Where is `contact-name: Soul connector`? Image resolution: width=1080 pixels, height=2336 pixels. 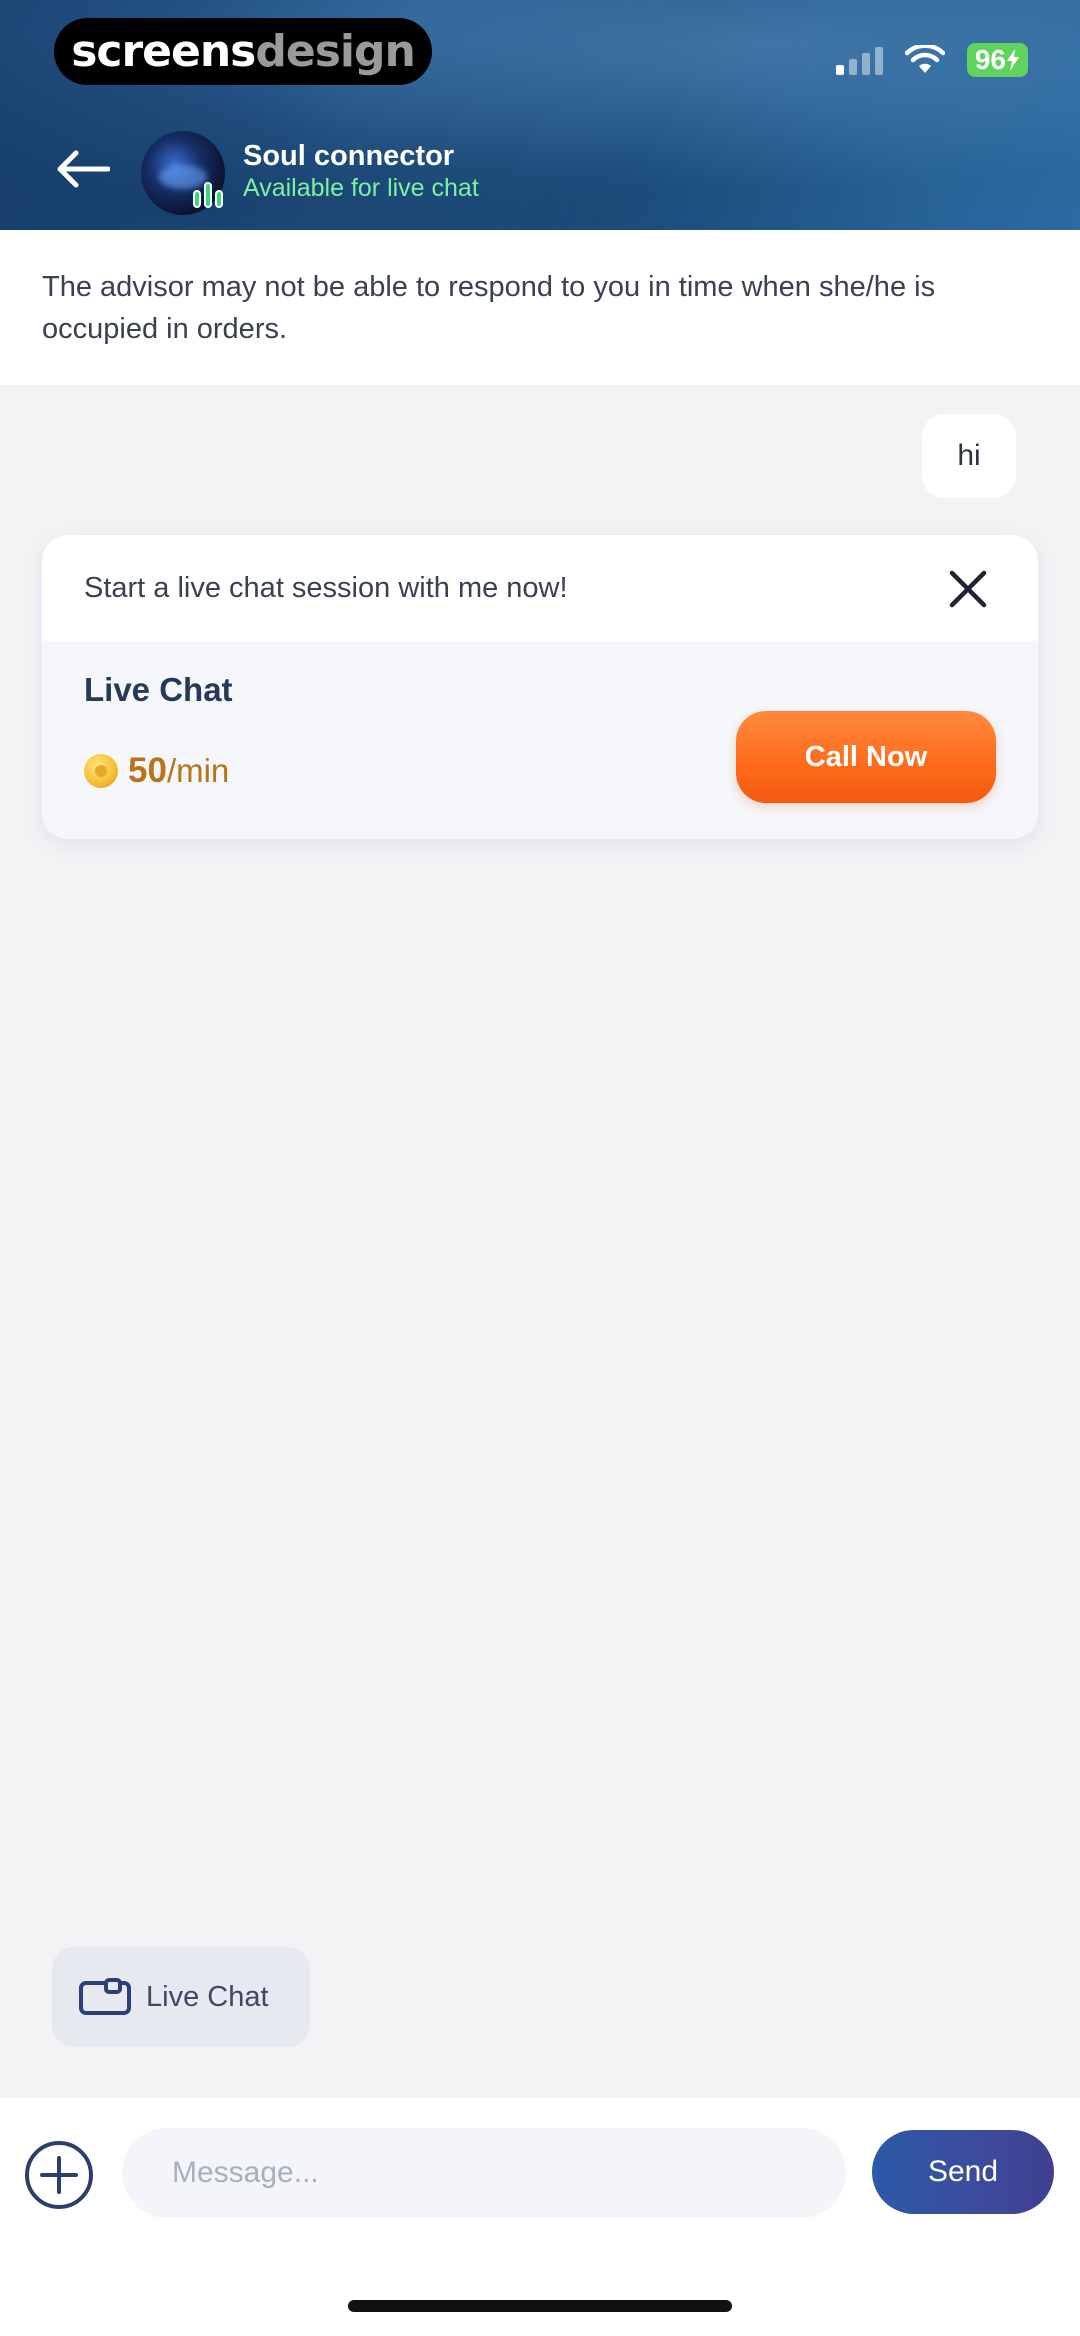
contact-name: Soul connector is located at coordinates (349, 156).